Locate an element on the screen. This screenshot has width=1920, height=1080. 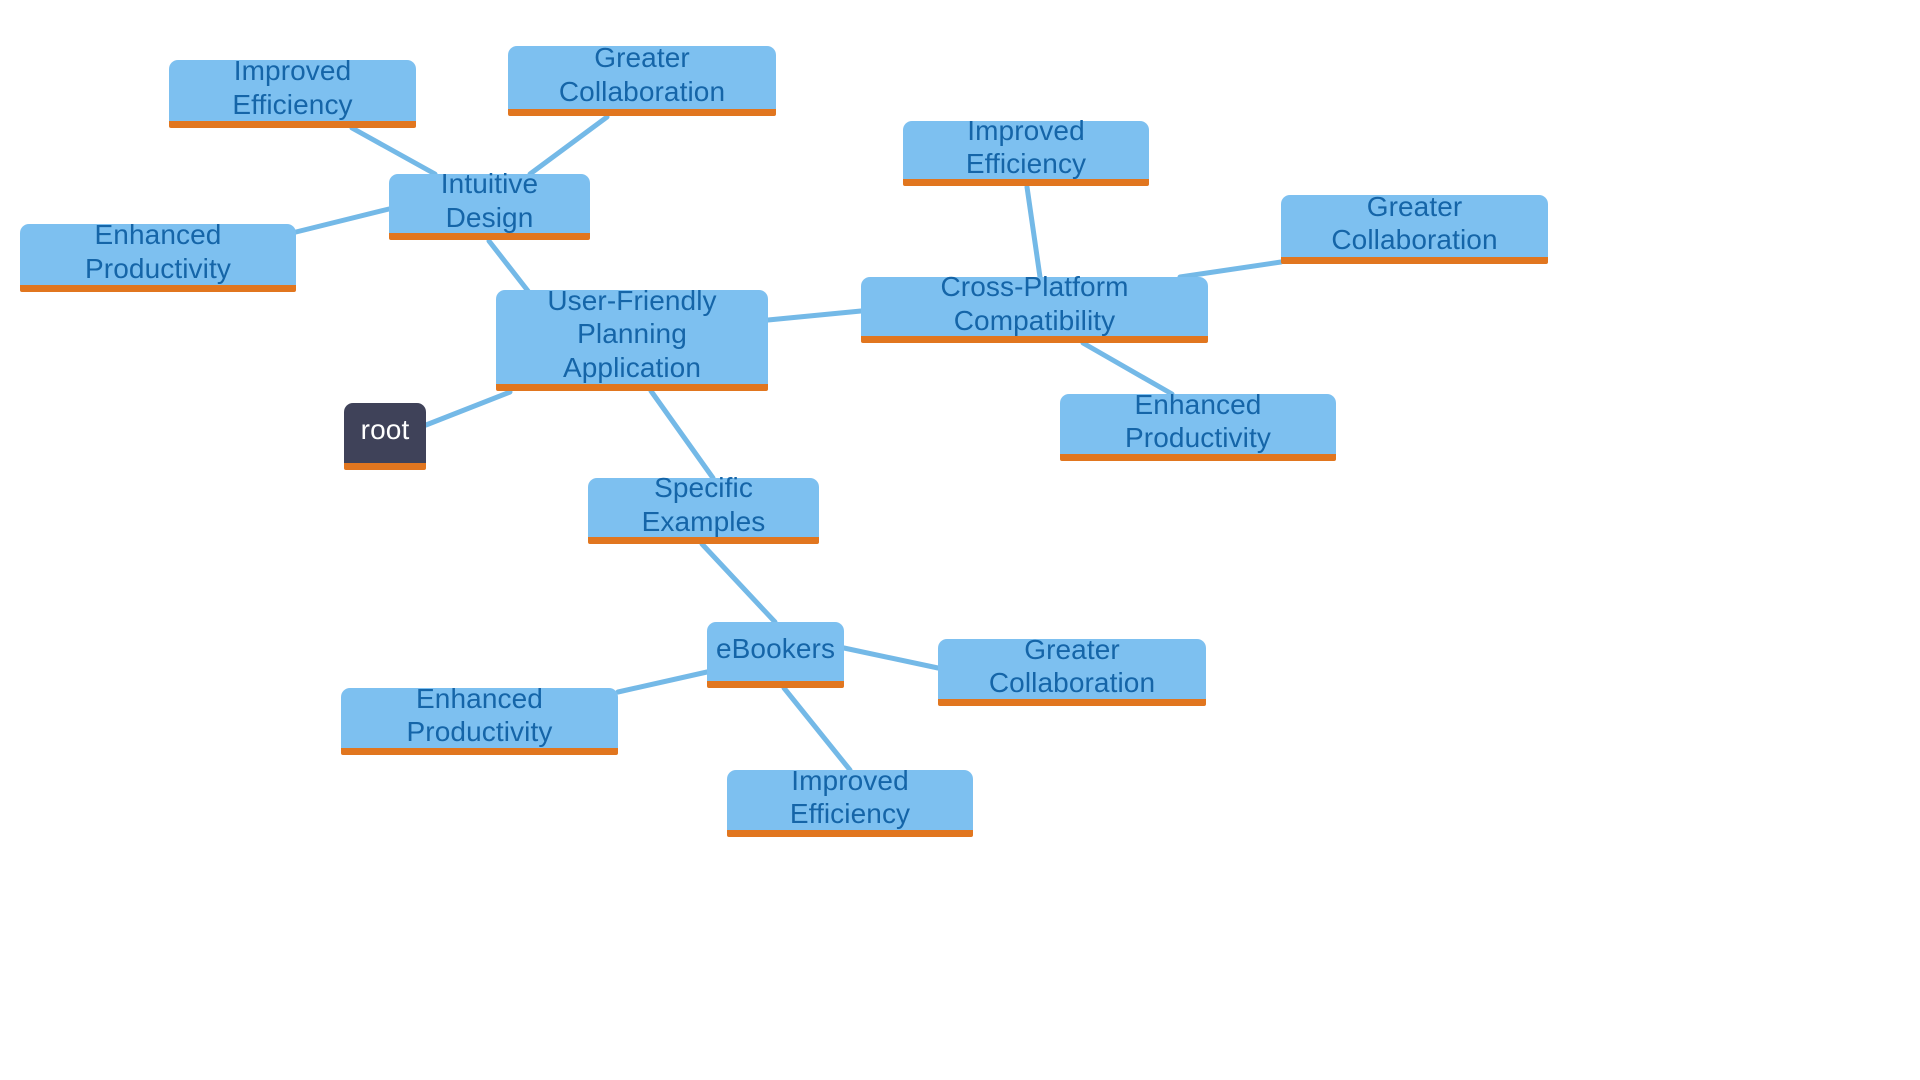
mindmap-node-intuitive_greater_collaboration: Greater Collaboration is located at coordinates (642, 79).